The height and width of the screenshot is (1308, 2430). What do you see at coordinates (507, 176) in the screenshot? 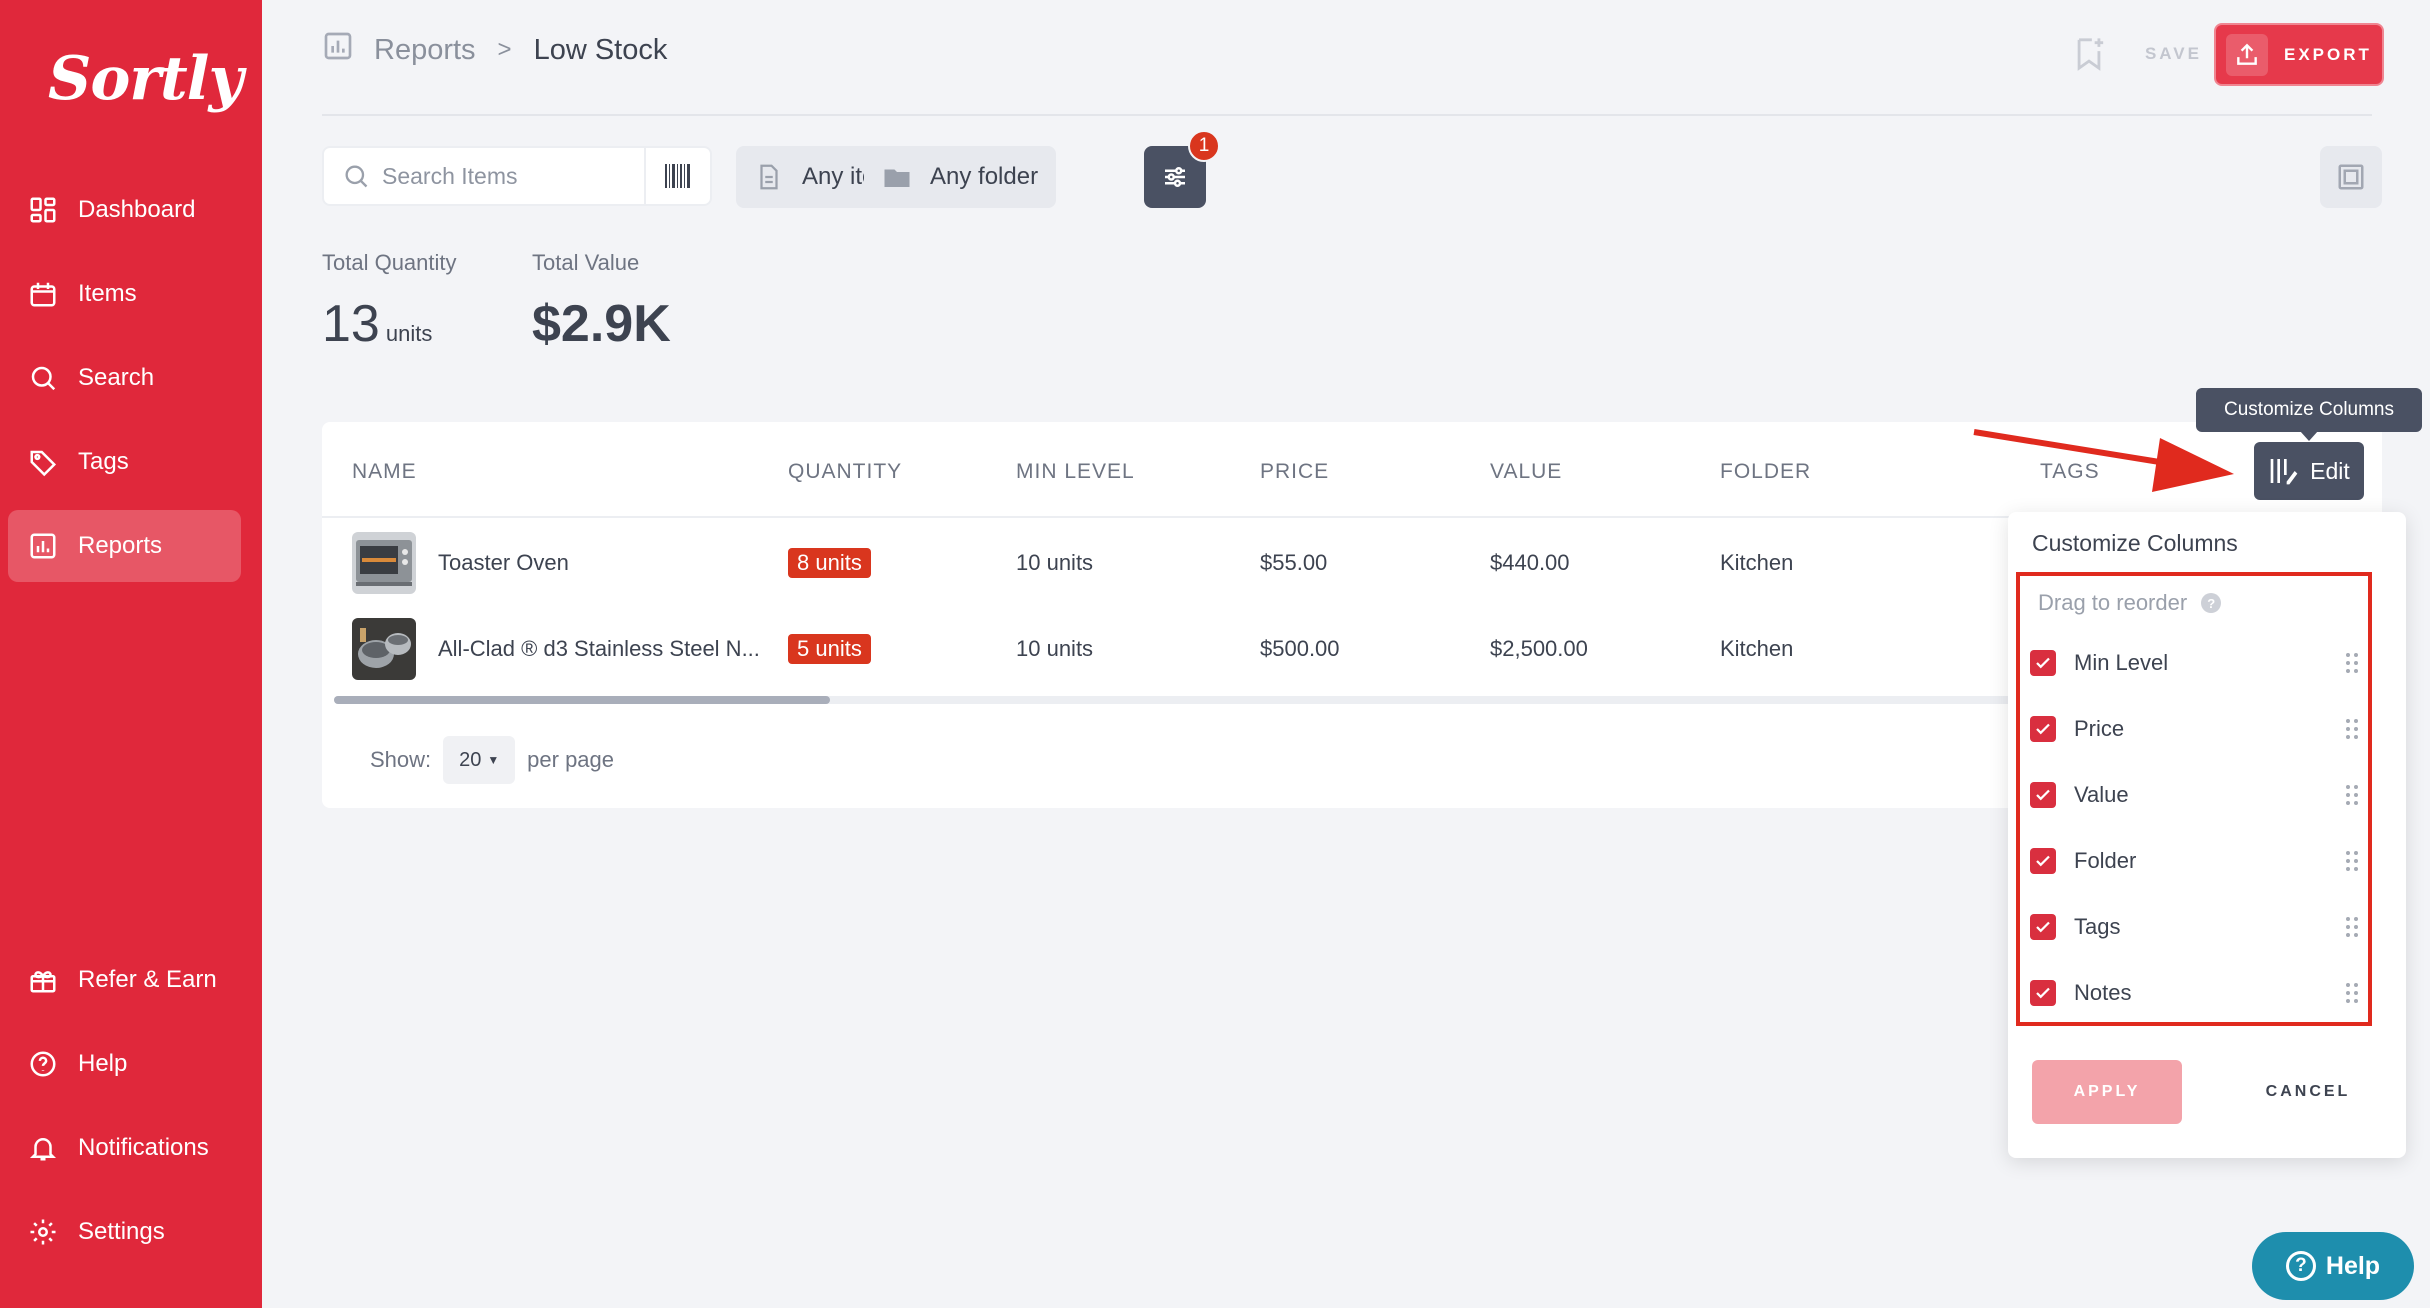
I see `search-input` at bounding box center [507, 176].